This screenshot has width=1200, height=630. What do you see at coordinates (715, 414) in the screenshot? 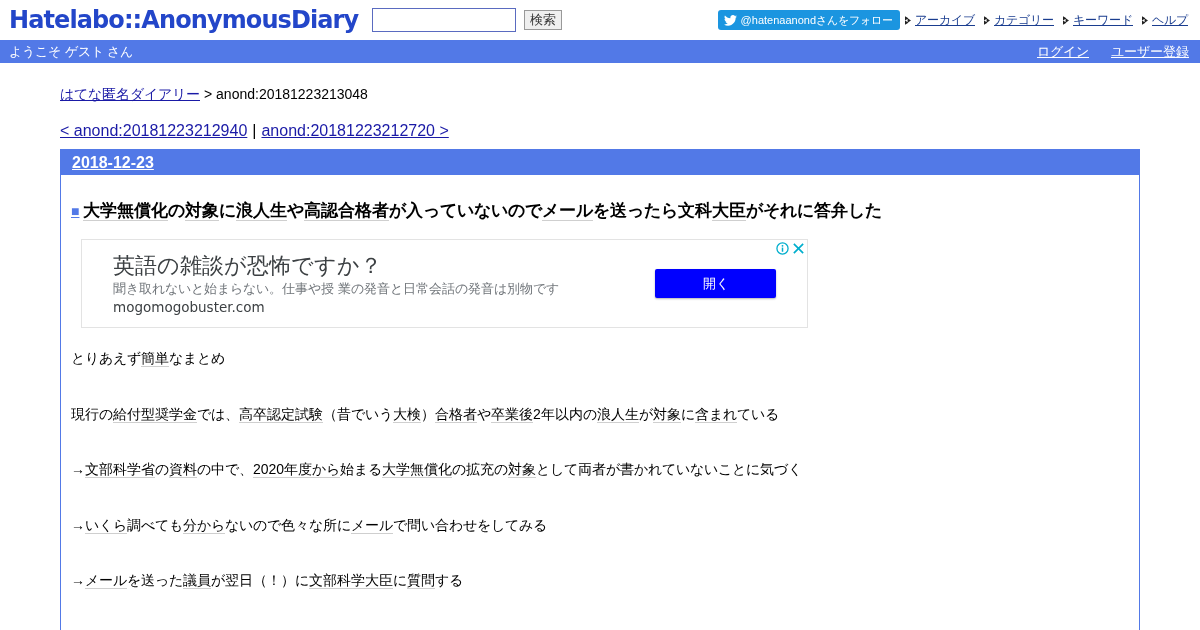
I see `keyword-link: 含まれ` at bounding box center [715, 414].